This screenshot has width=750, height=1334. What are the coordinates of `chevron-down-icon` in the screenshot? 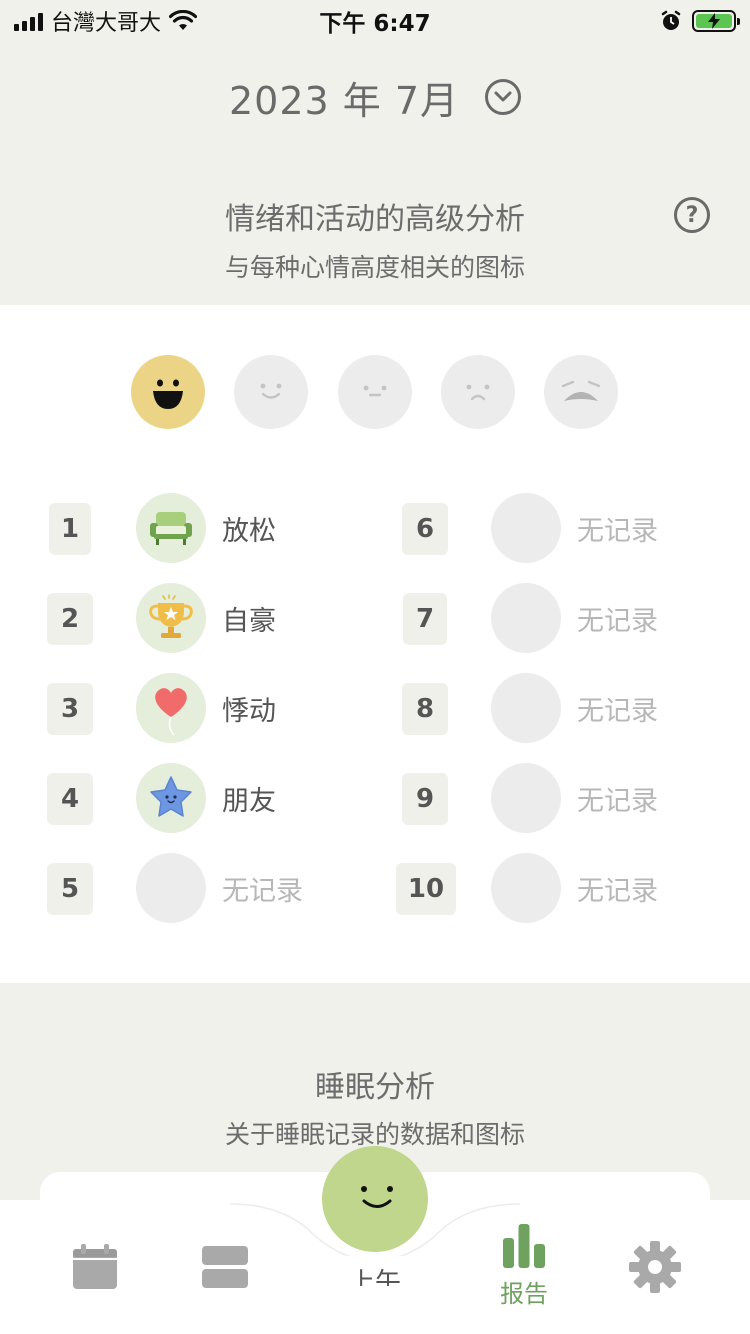 It's located at (503, 97).